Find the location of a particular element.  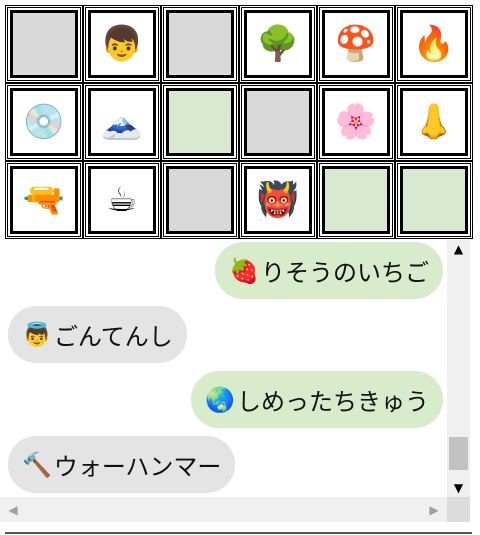

chat-message-right: 🍓 りそうのいちご is located at coordinates (329, 270).